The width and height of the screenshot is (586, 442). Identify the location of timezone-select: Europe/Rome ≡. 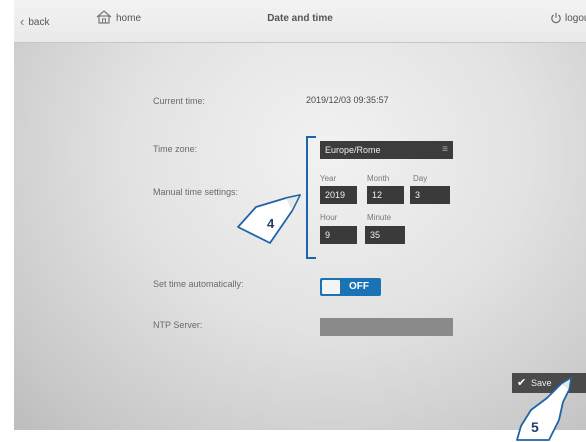
(386, 150).